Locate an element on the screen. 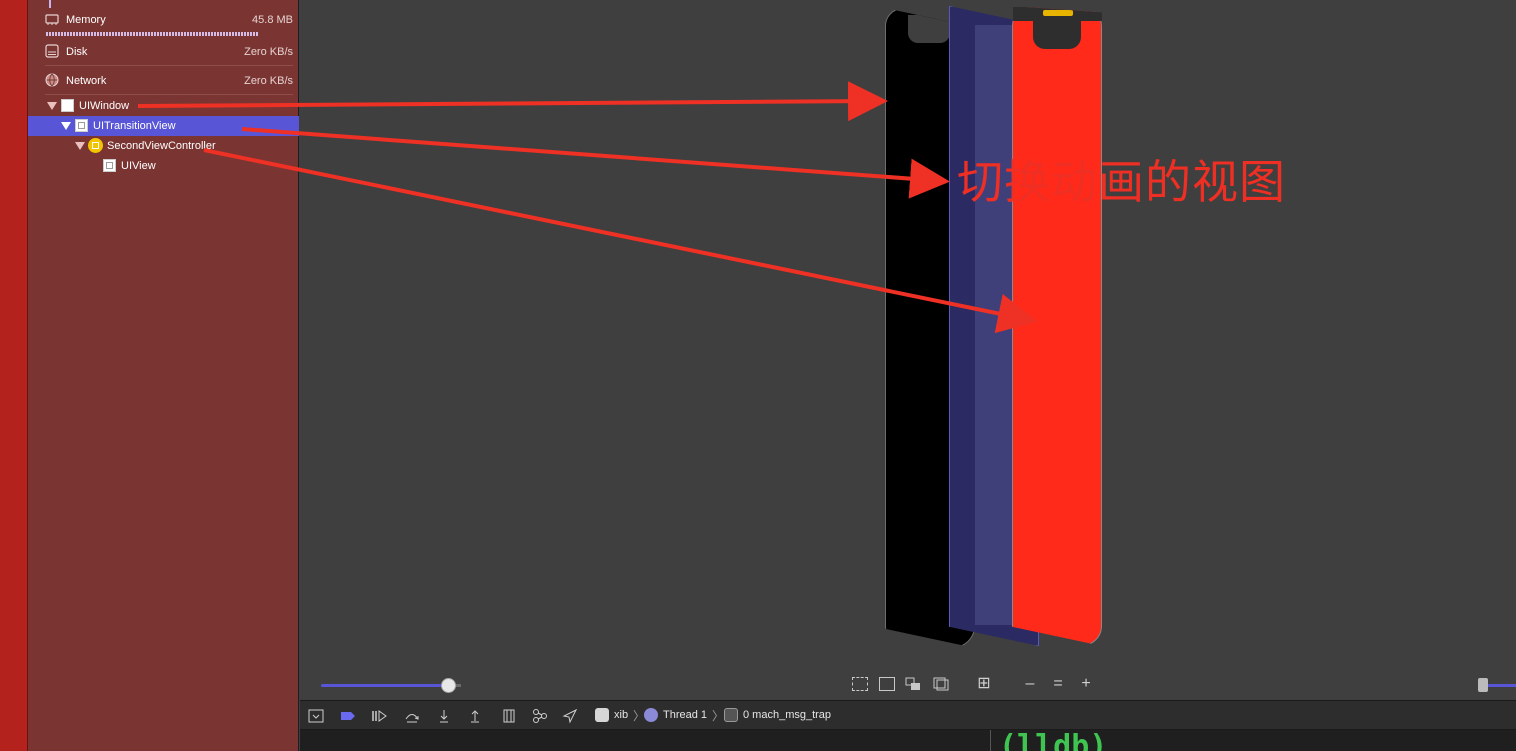 Image resolution: width=1516 pixels, height=751 pixels. memory-usage-bar is located at coordinates (152, 34).